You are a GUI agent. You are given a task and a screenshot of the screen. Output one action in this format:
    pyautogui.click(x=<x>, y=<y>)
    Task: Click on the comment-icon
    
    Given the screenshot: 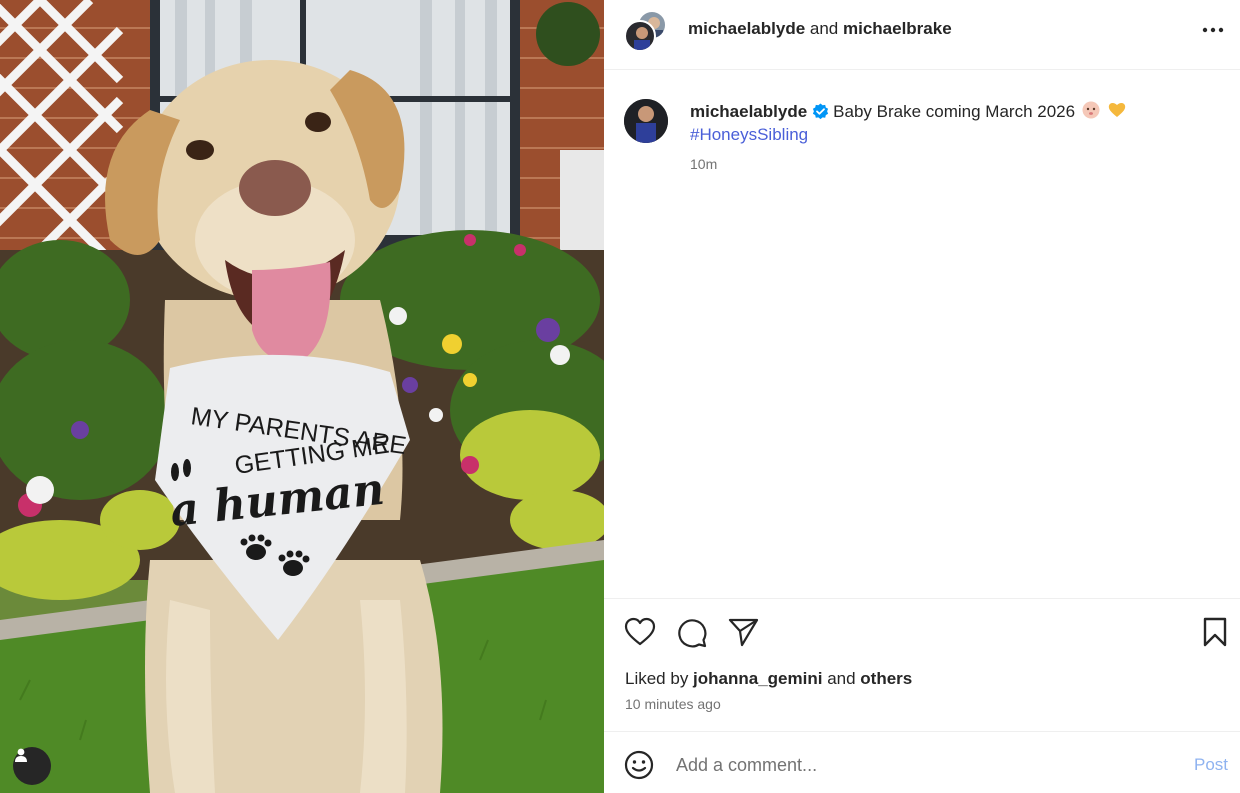 What is the action you would take?
    pyautogui.click(x=692, y=633)
    